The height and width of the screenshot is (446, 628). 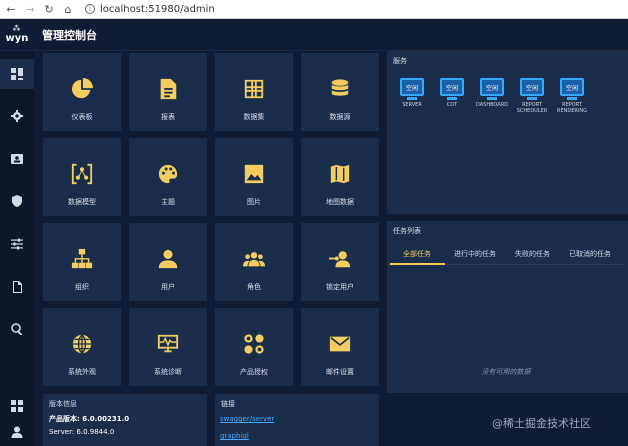 I want to click on service-server: 空闲 SERVER, so click(x=412, y=93).